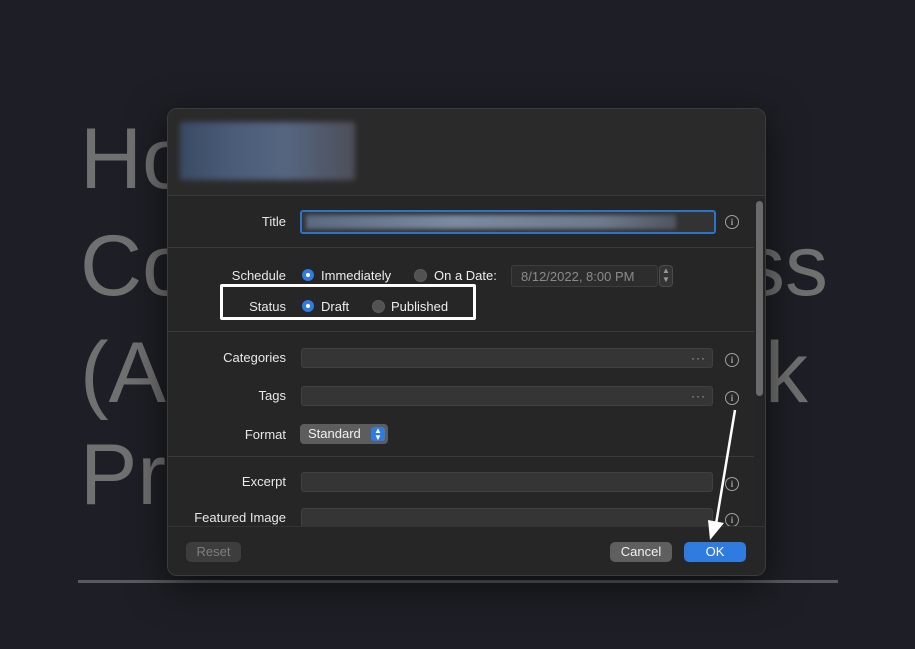 The height and width of the screenshot is (649, 915). I want to click on annotation-arrow-shaft, so click(725, 467).